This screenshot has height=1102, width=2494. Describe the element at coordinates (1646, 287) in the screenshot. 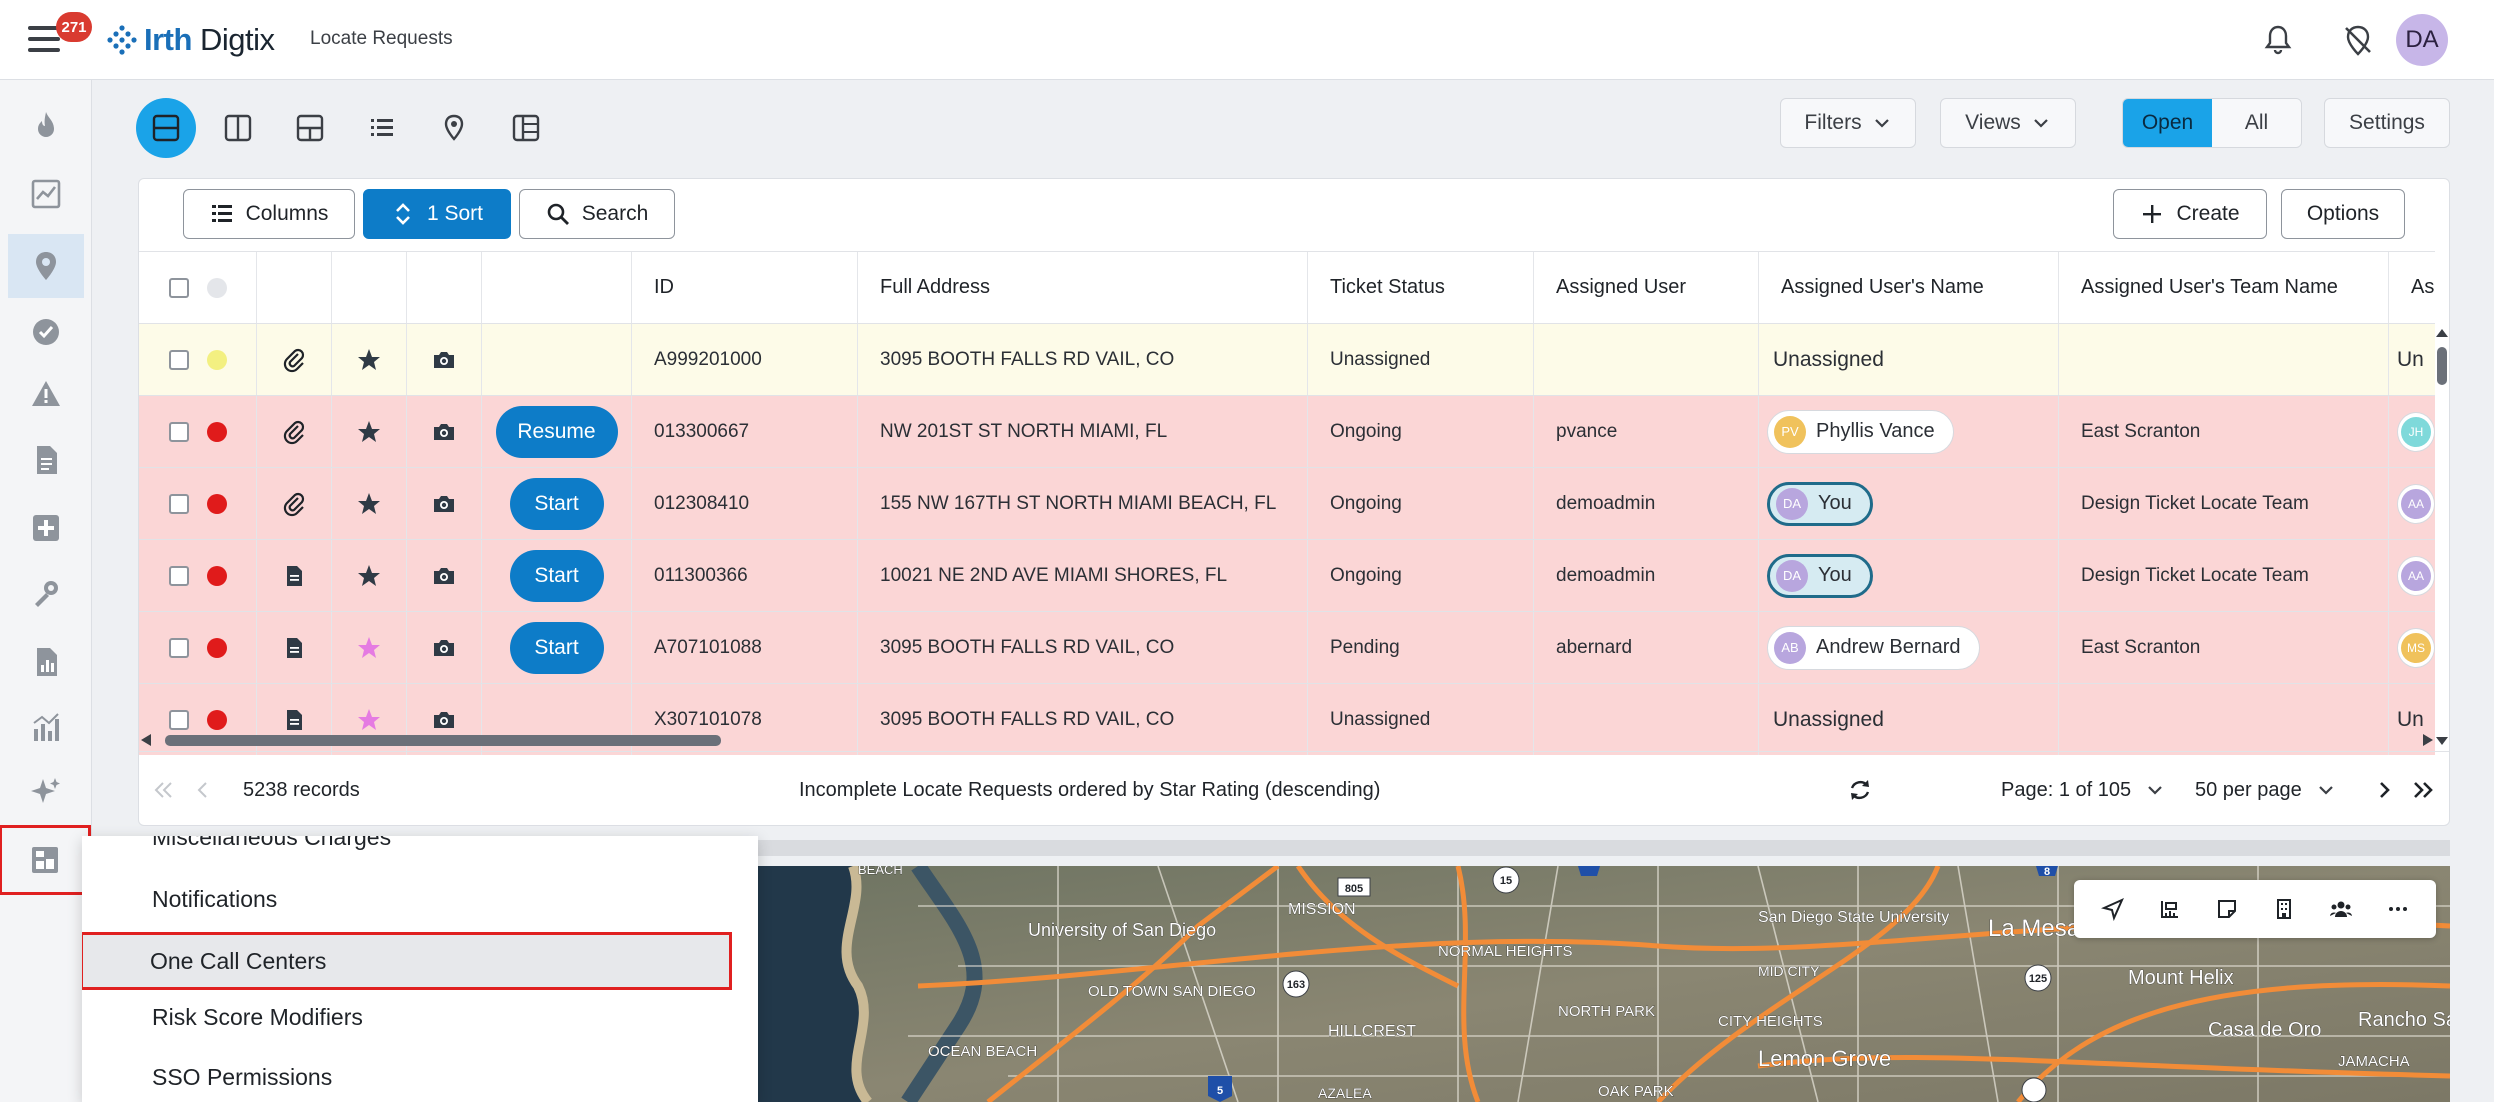

I see `column-header-assigned-user: Assigned User` at that location.